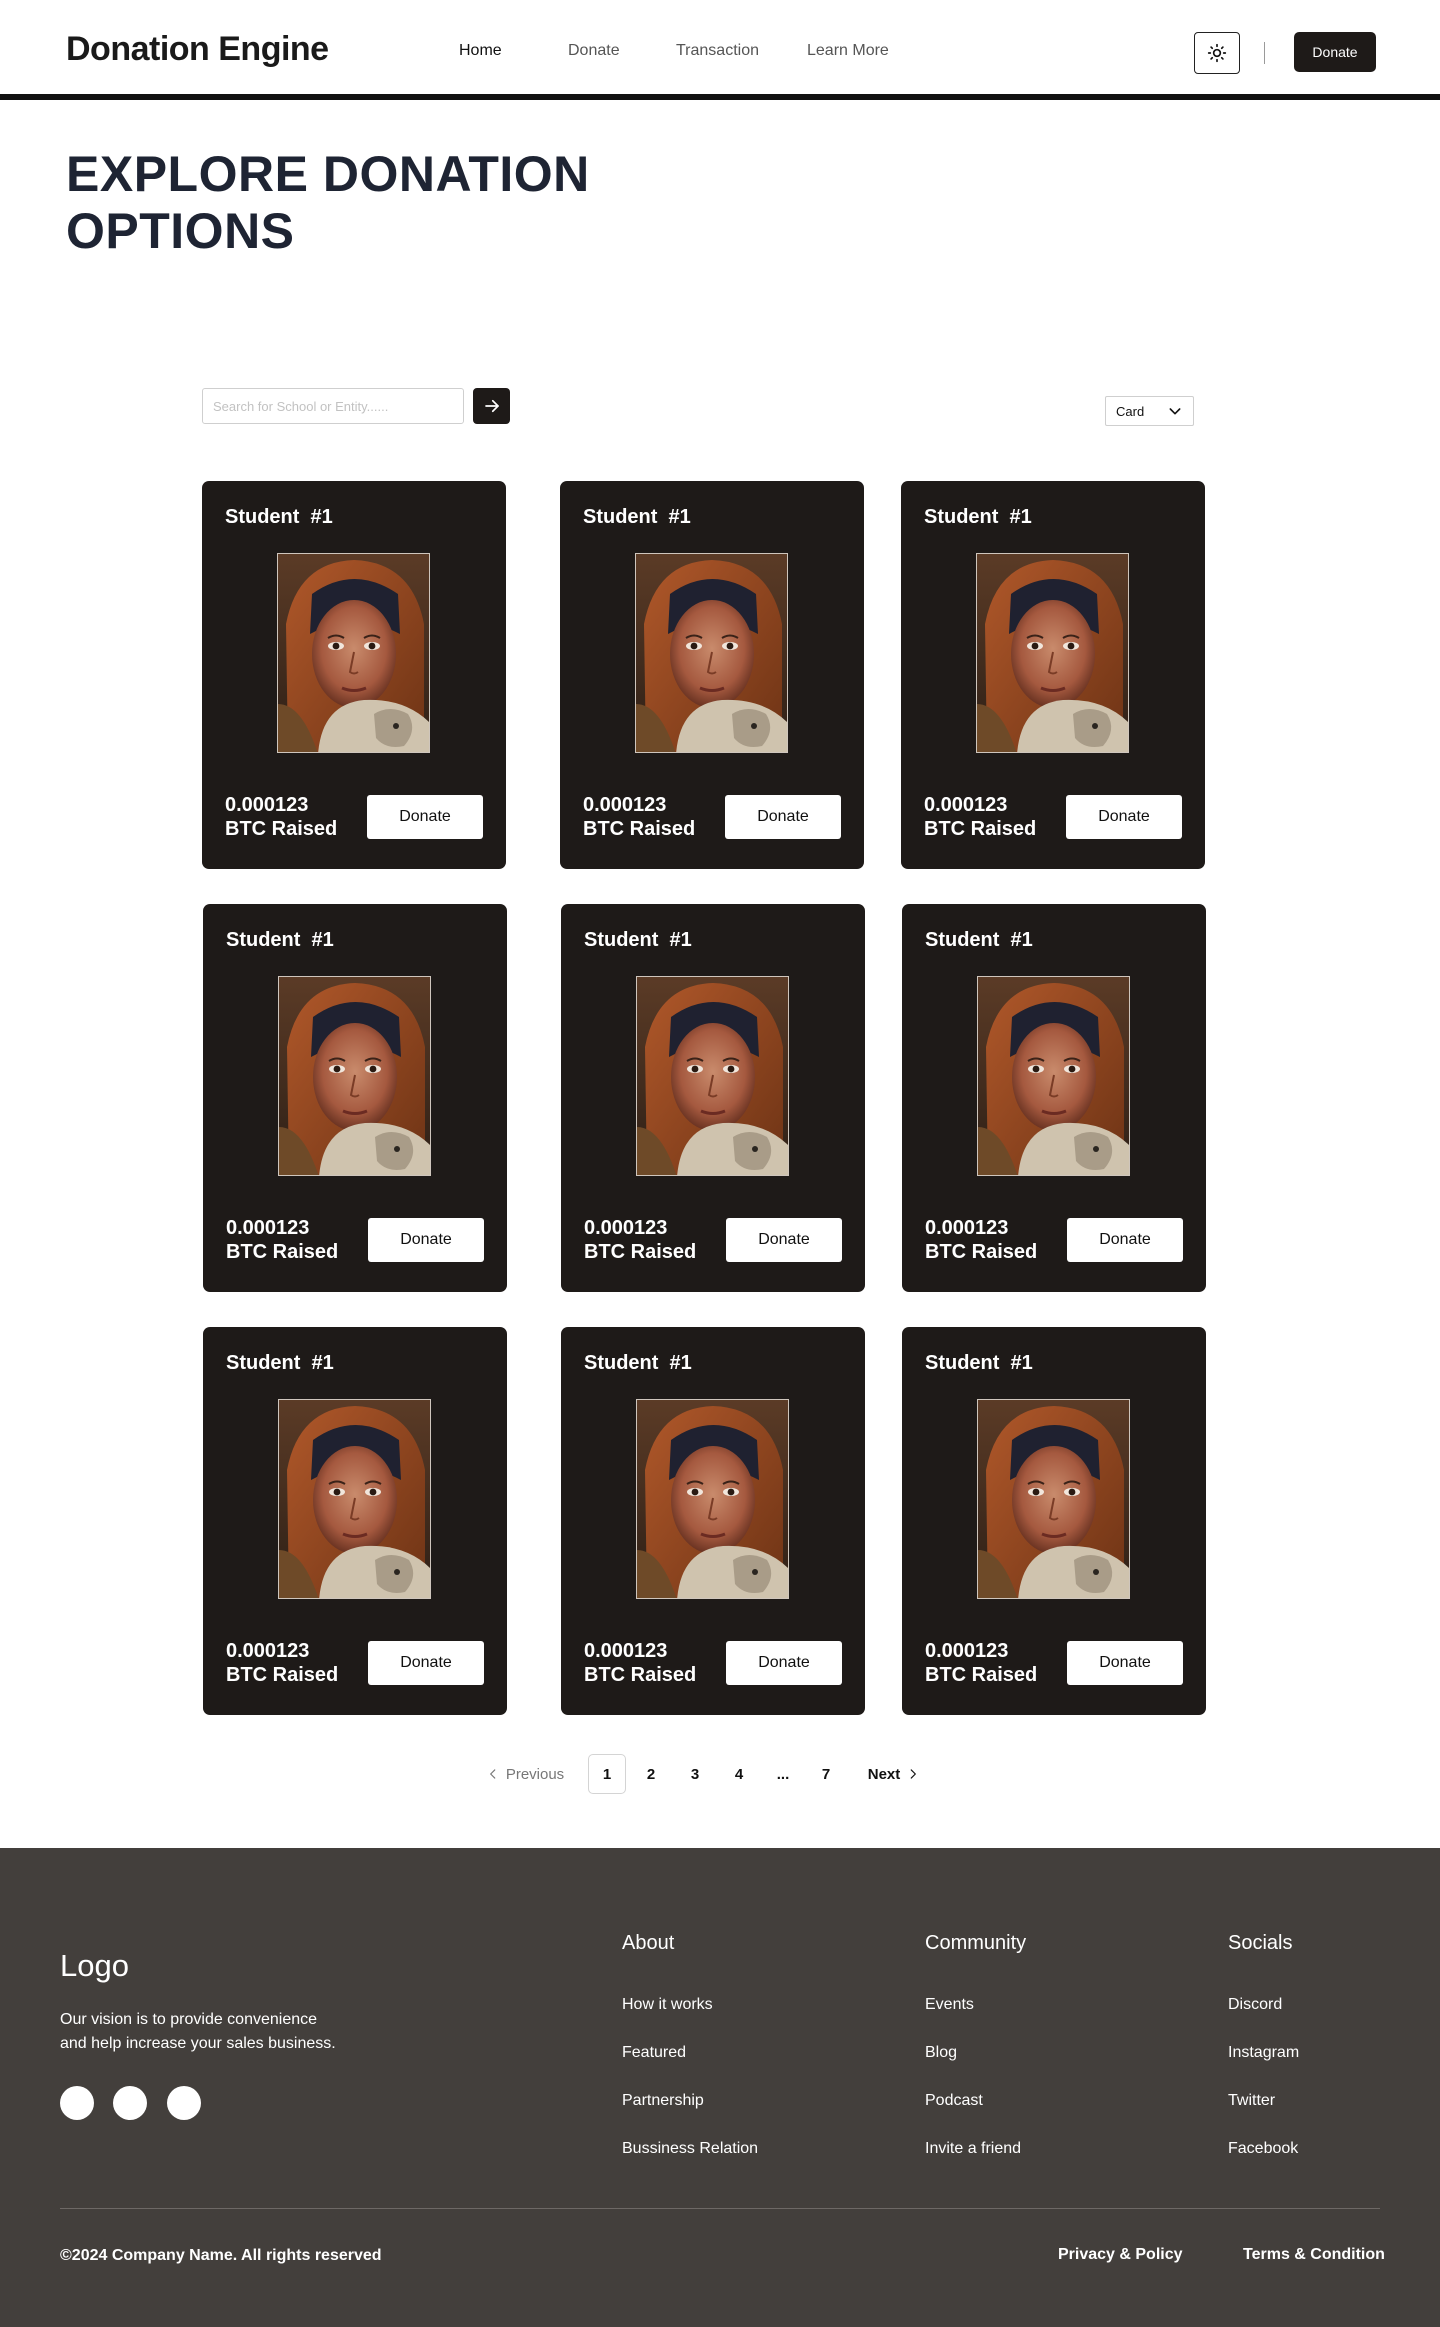 Image resolution: width=1440 pixels, height=2327 pixels. Describe the element at coordinates (695, 1774) in the screenshot. I see `pagination-page-3: 3` at that location.